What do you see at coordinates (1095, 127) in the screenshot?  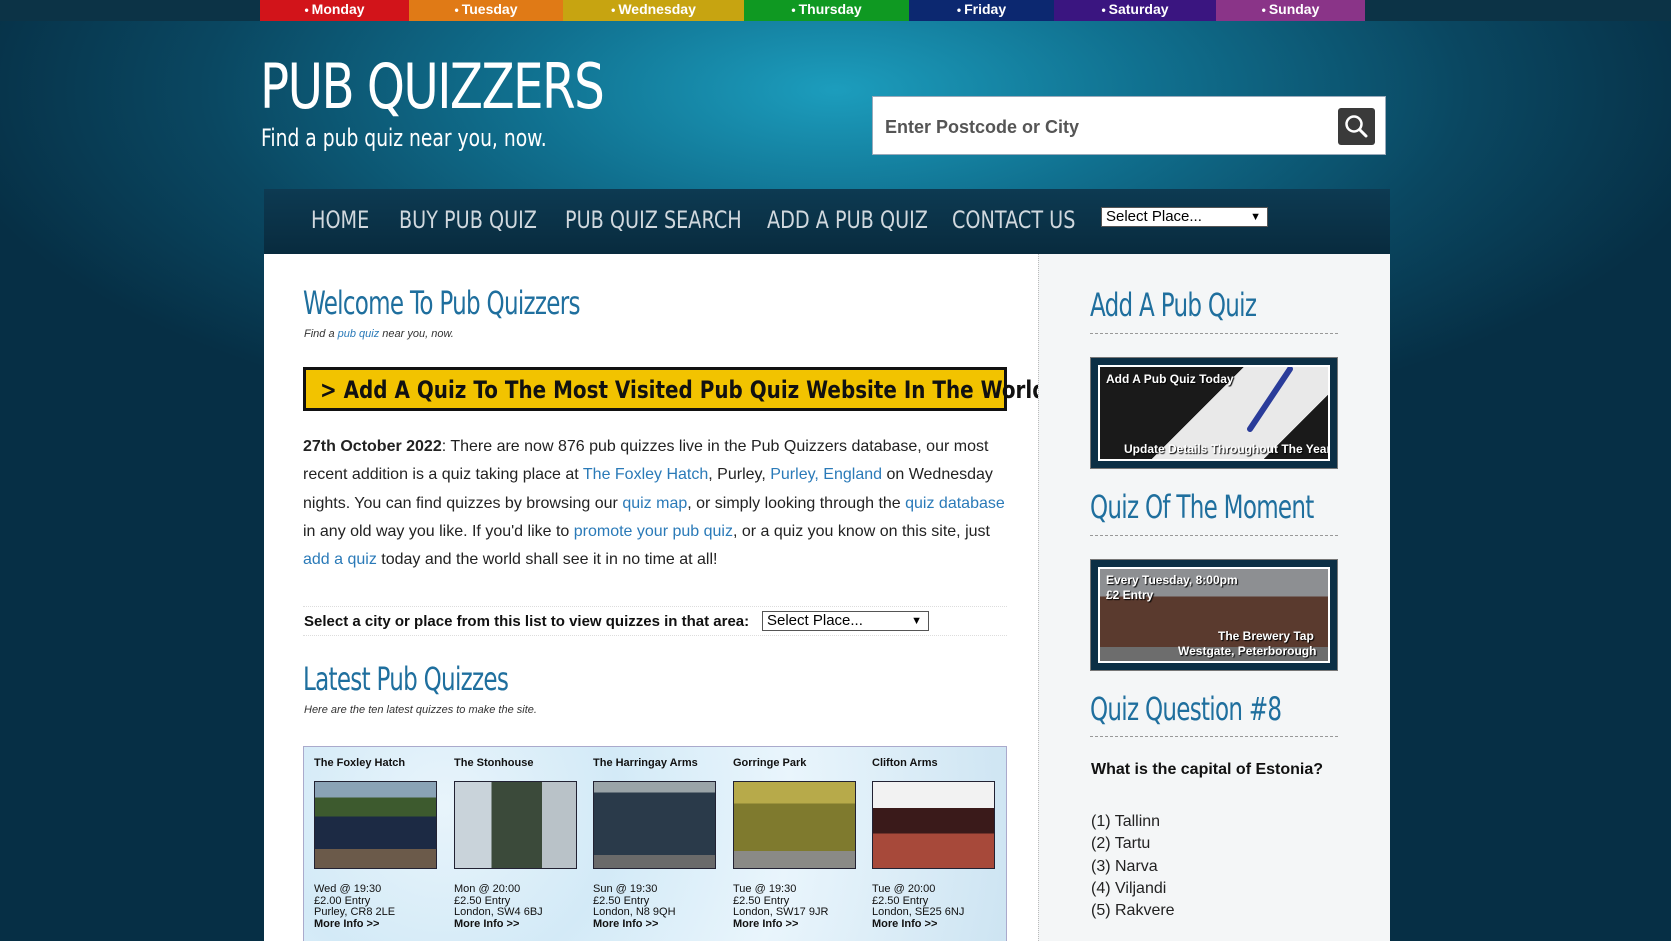 I see `search-input` at bounding box center [1095, 127].